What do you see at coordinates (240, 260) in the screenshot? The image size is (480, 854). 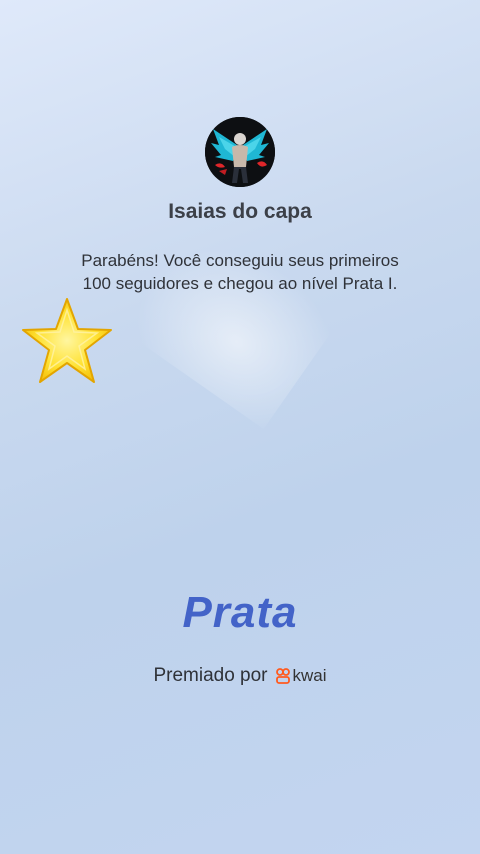 I see `message-line-1: Parabéns! Você conseguiu seus primeiros` at bounding box center [240, 260].